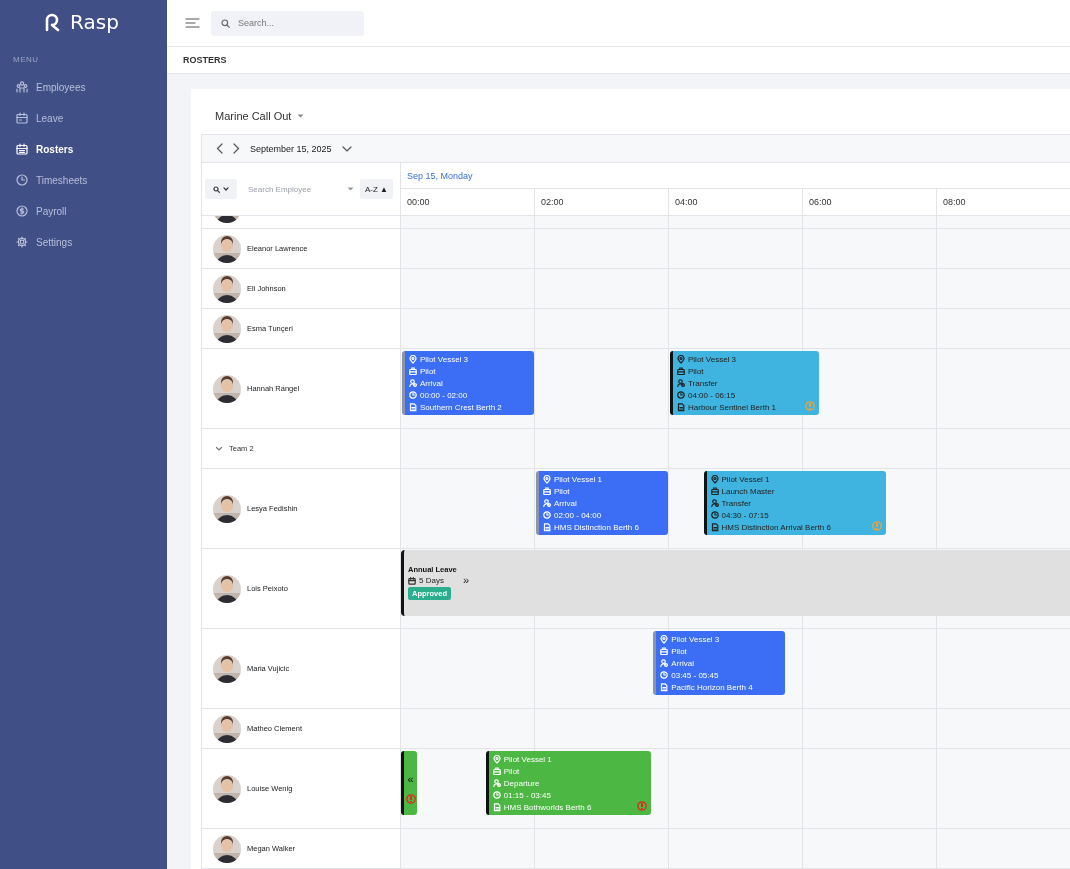  I want to click on coin-icon, so click(22, 211).